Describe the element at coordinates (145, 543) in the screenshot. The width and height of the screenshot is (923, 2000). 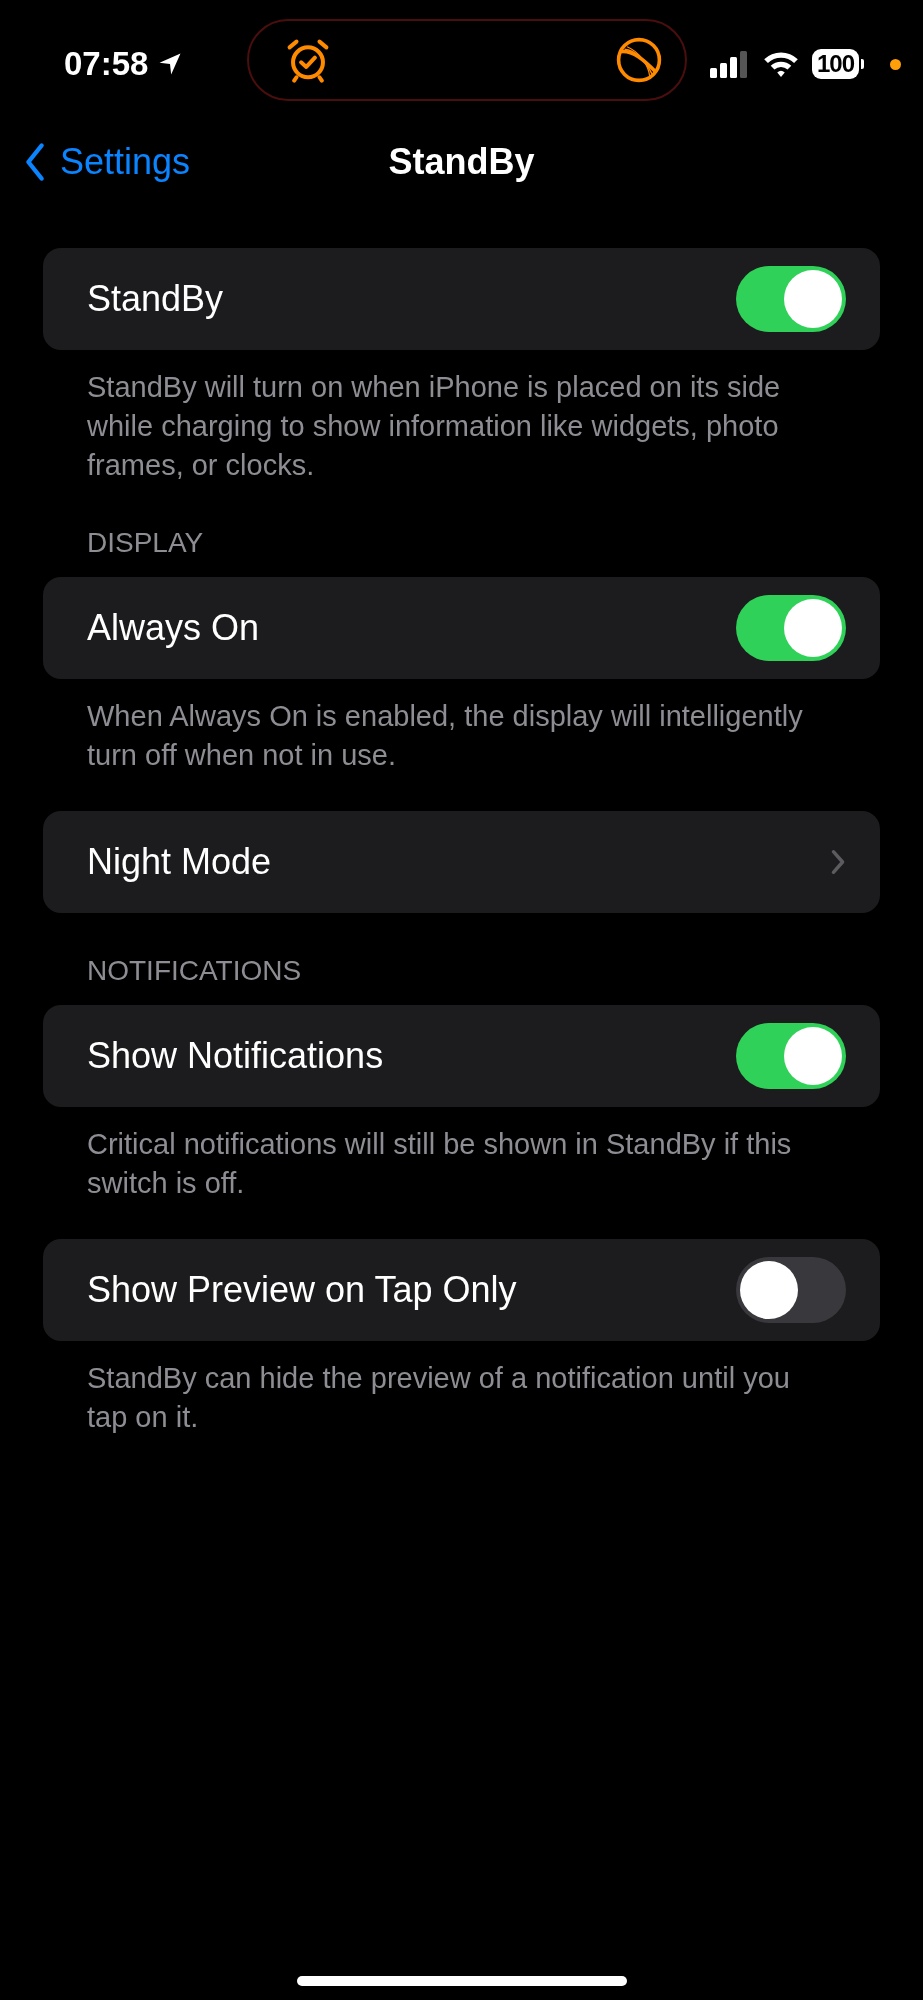
I see `section-header: DISPLAY` at that location.